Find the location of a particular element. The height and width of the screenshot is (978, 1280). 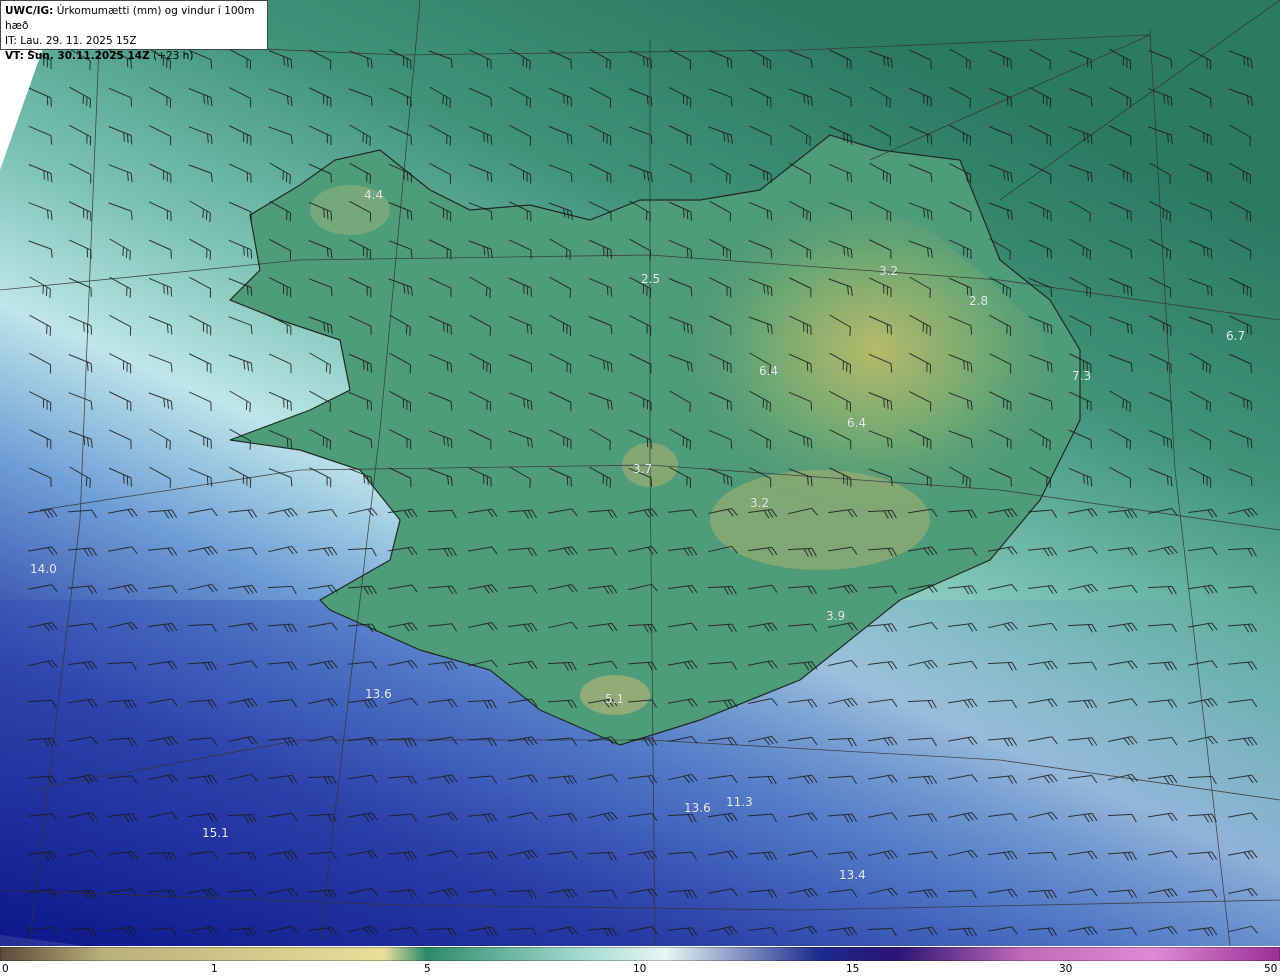

valid-prefix: VT: is located at coordinates (14, 56).